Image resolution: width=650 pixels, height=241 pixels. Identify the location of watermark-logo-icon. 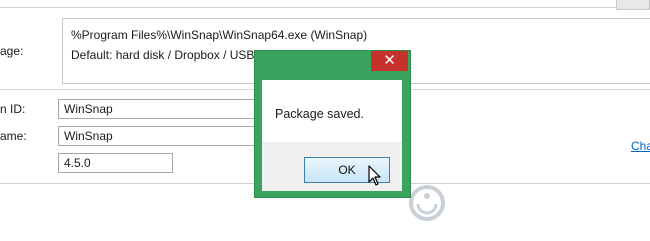
(427, 203).